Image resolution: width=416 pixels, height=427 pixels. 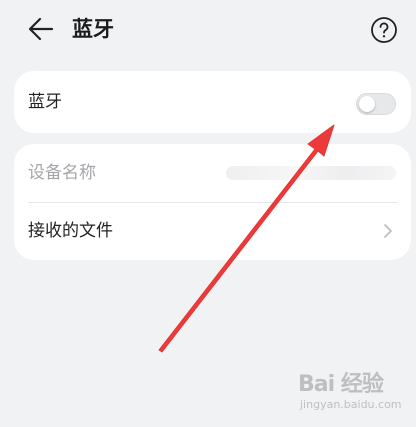 What do you see at coordinates (70, 231) in the screenshot?
I see `received-files-label: 接收的文件` at bounding box center [70, 231].